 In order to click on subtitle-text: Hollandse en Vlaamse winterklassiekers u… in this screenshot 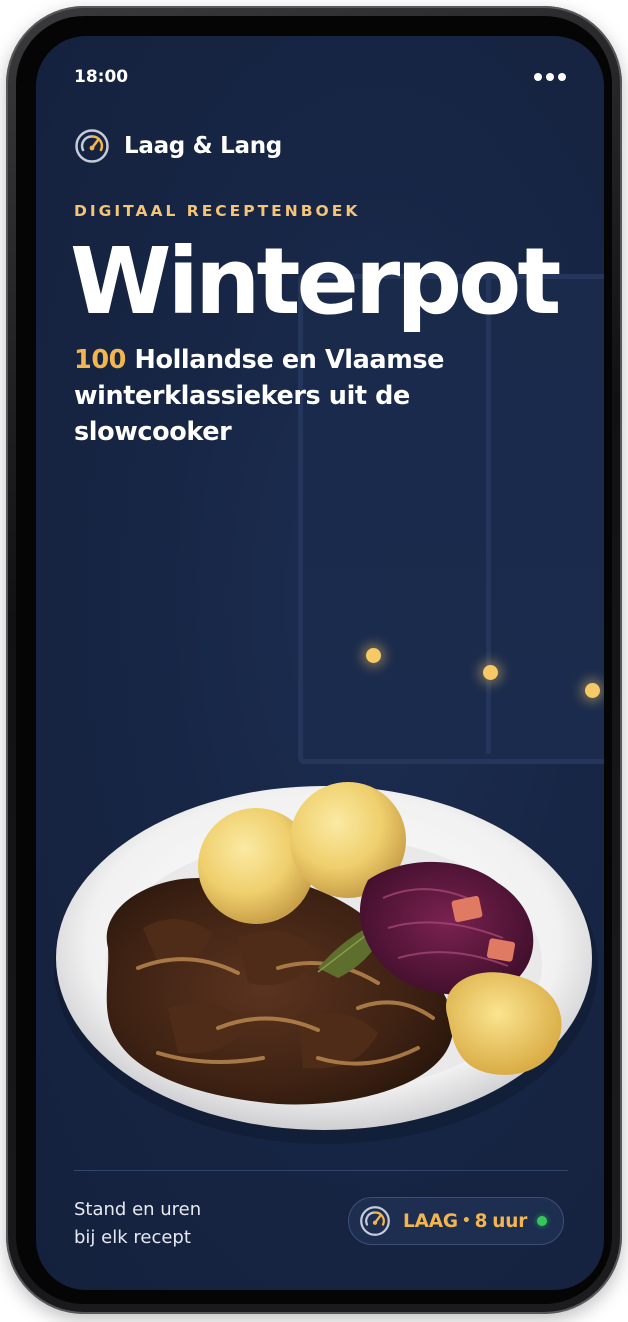, I will do `click(259, 396)`.